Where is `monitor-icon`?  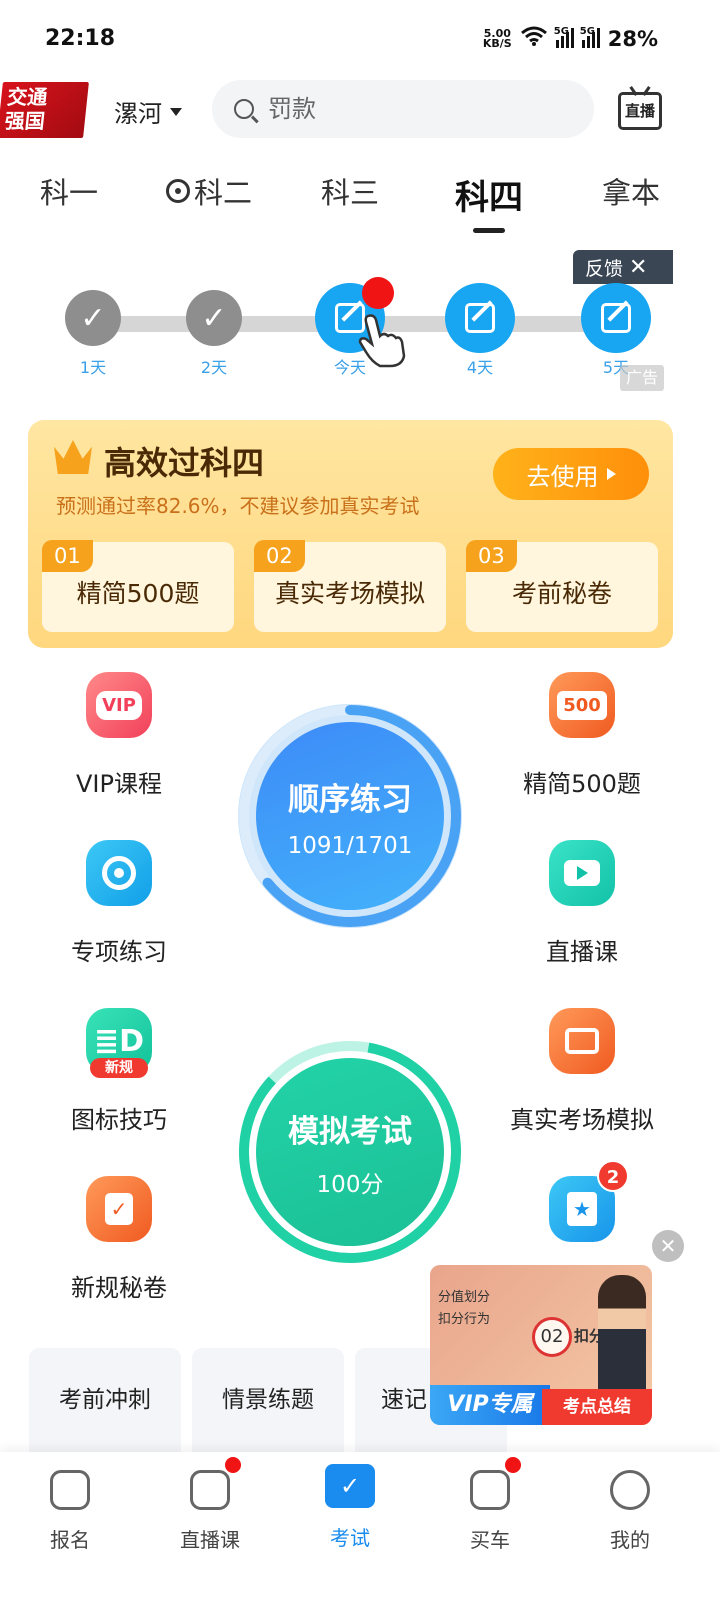 monitor-icon is located at coordinates (582, 1041).